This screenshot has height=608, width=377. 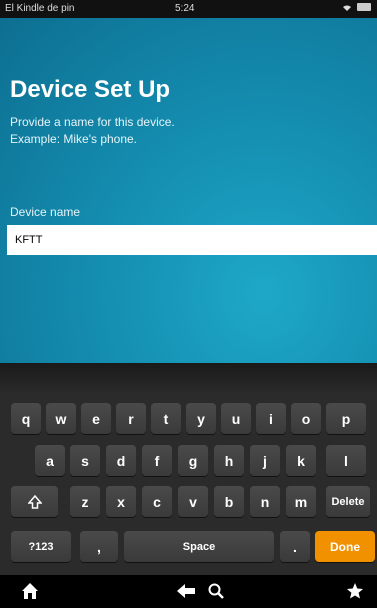 I want to click on device-name: El Kindle de pin, so click(x=40, y=8).